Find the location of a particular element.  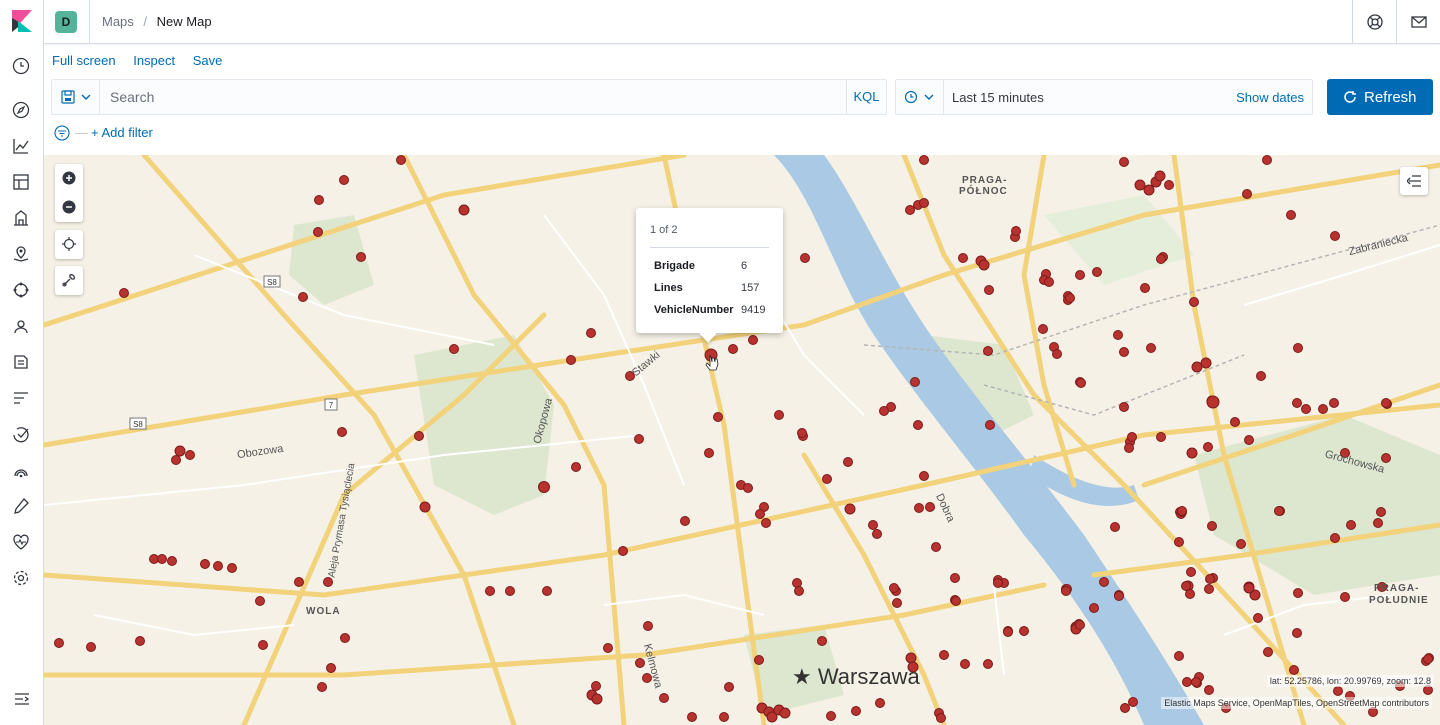

tooltip-row-lines: Lines 157 is located at coordinates (706, 288).